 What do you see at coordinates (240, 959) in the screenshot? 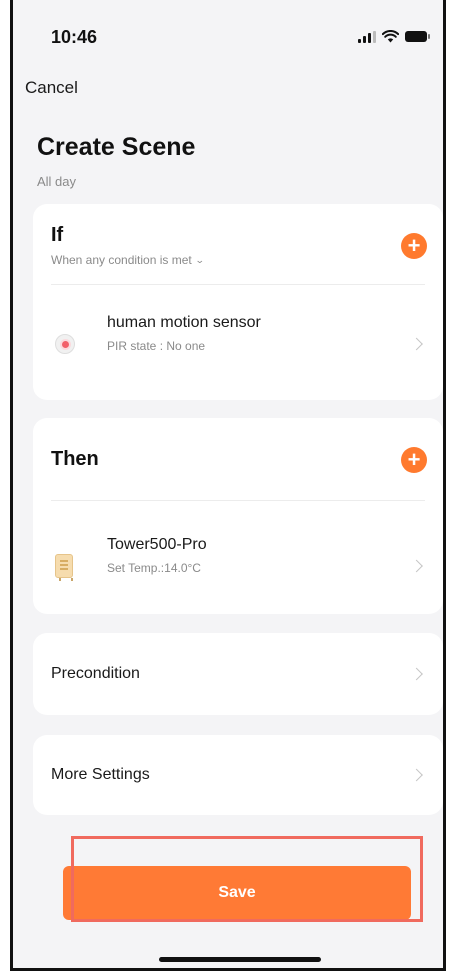
I see `home-indicator` at bounding box center [240, 959].